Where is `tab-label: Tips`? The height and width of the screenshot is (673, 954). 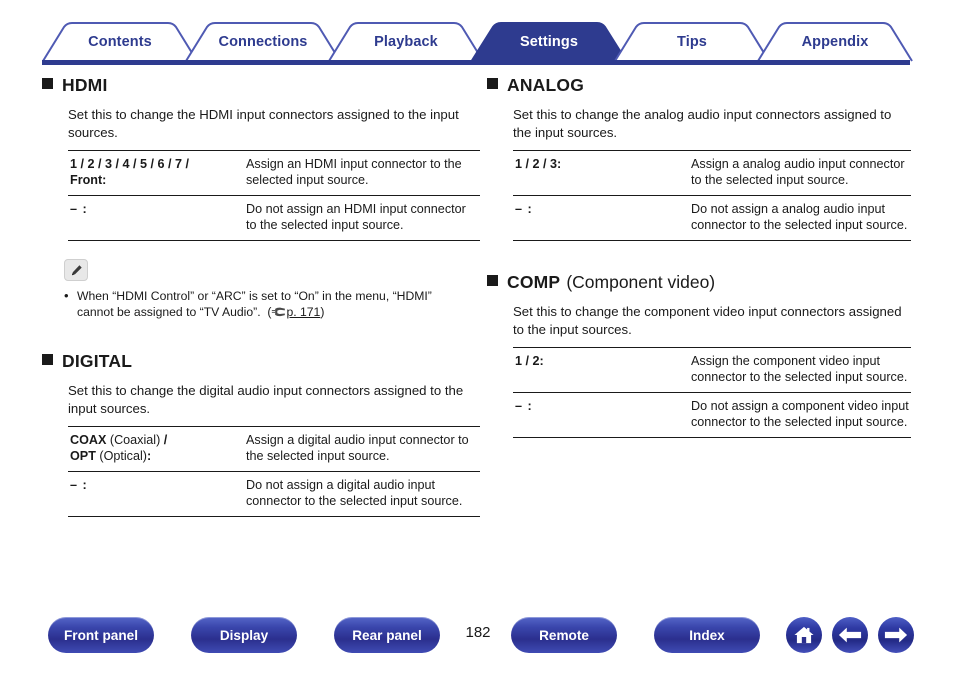 tab-label: Tips is located at coordinates (692, 42).